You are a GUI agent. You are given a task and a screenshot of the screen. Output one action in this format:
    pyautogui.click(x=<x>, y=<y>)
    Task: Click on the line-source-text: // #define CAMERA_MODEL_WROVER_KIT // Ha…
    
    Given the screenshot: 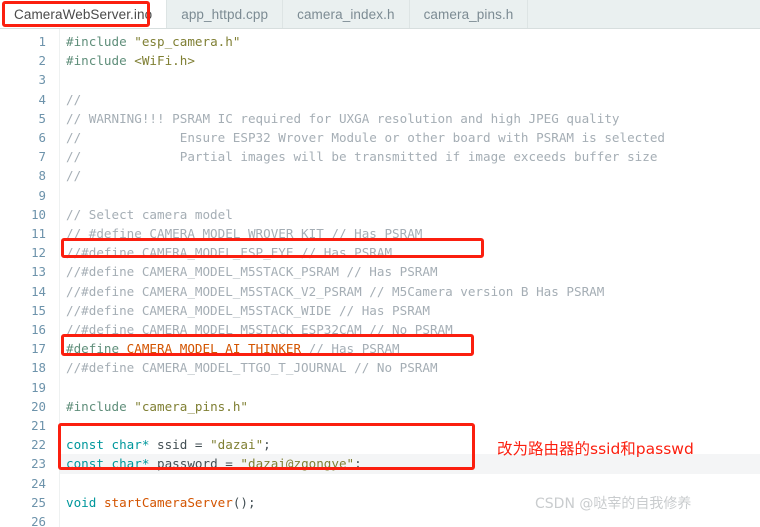 What is the action you would take?
    pyautogui.click(x=244, y=233)
    